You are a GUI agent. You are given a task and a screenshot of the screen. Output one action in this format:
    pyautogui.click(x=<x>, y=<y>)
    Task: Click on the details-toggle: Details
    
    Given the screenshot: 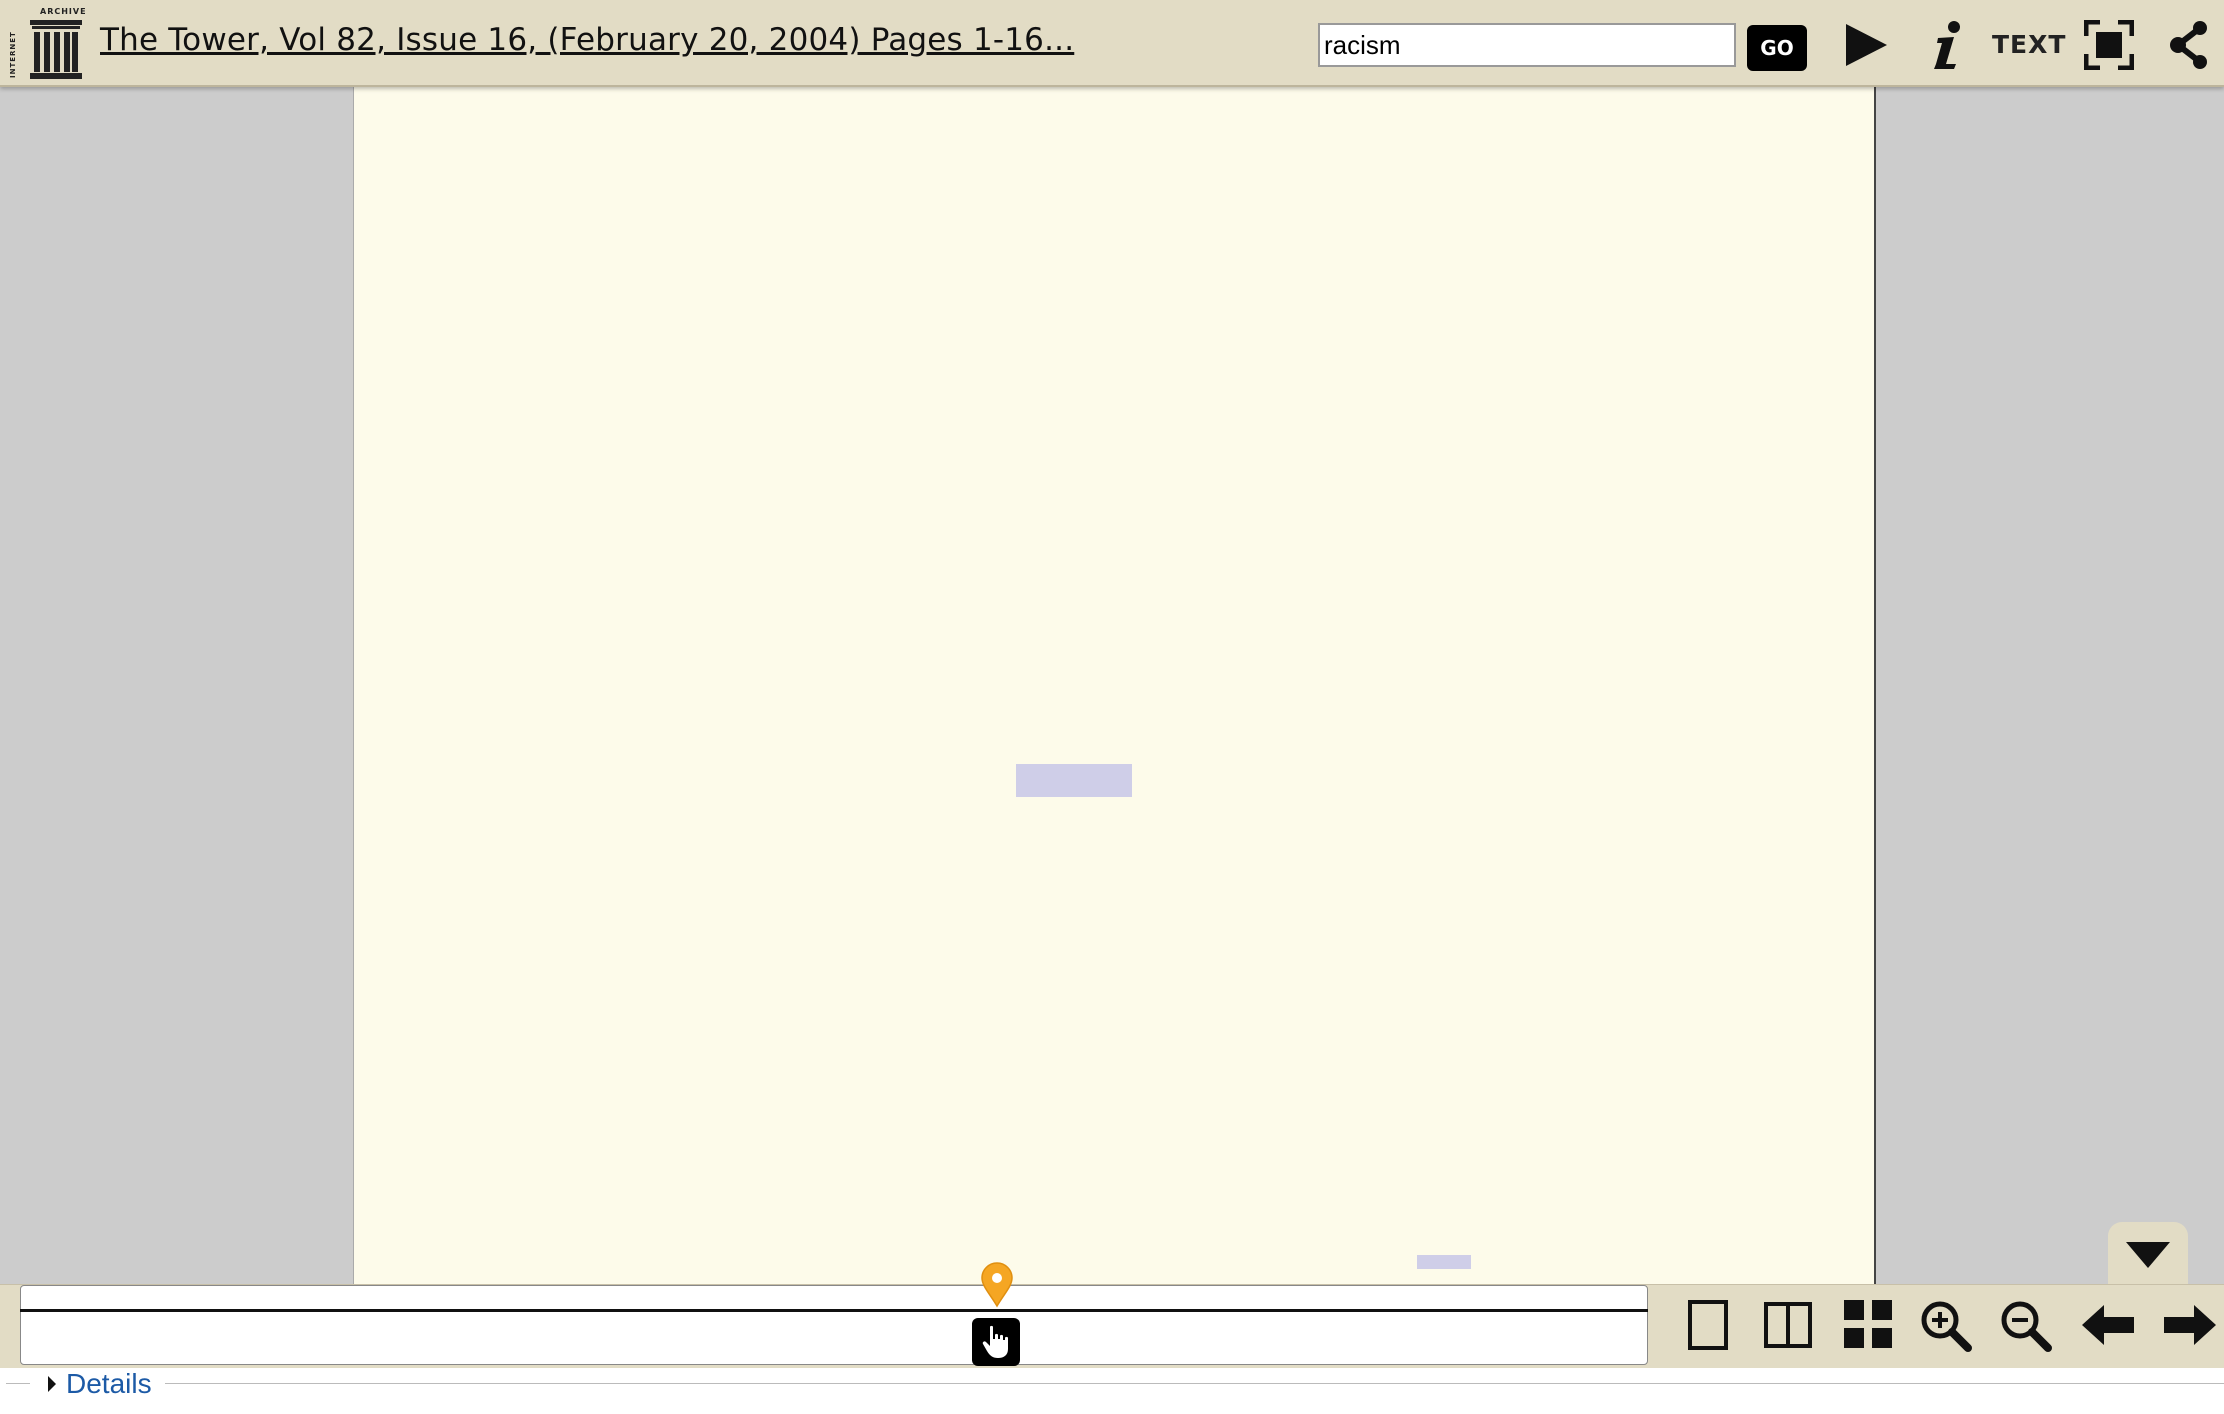 What is the action you would take?
    pyautogui.click(x=99, y=1384)
    